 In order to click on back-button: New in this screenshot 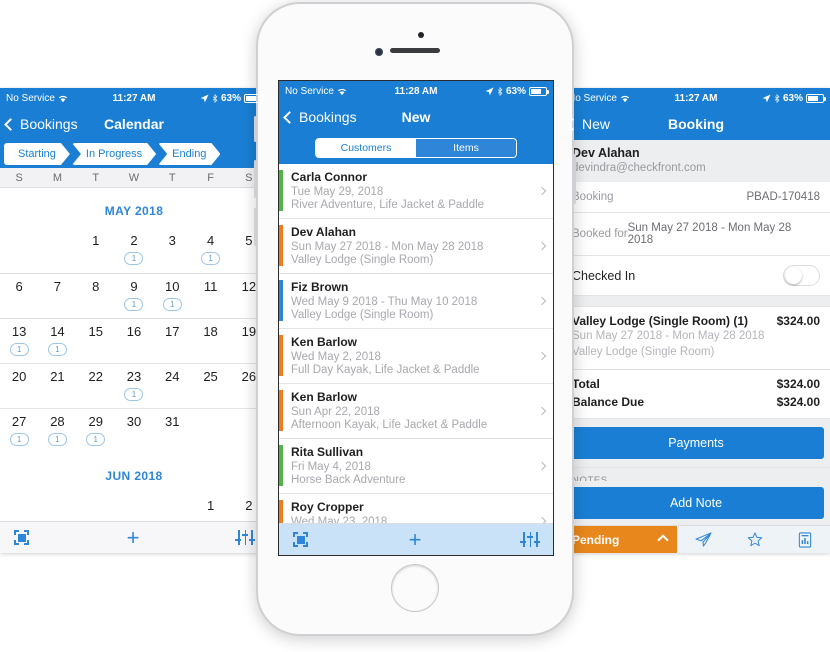, I will do `click(588, 124)`.